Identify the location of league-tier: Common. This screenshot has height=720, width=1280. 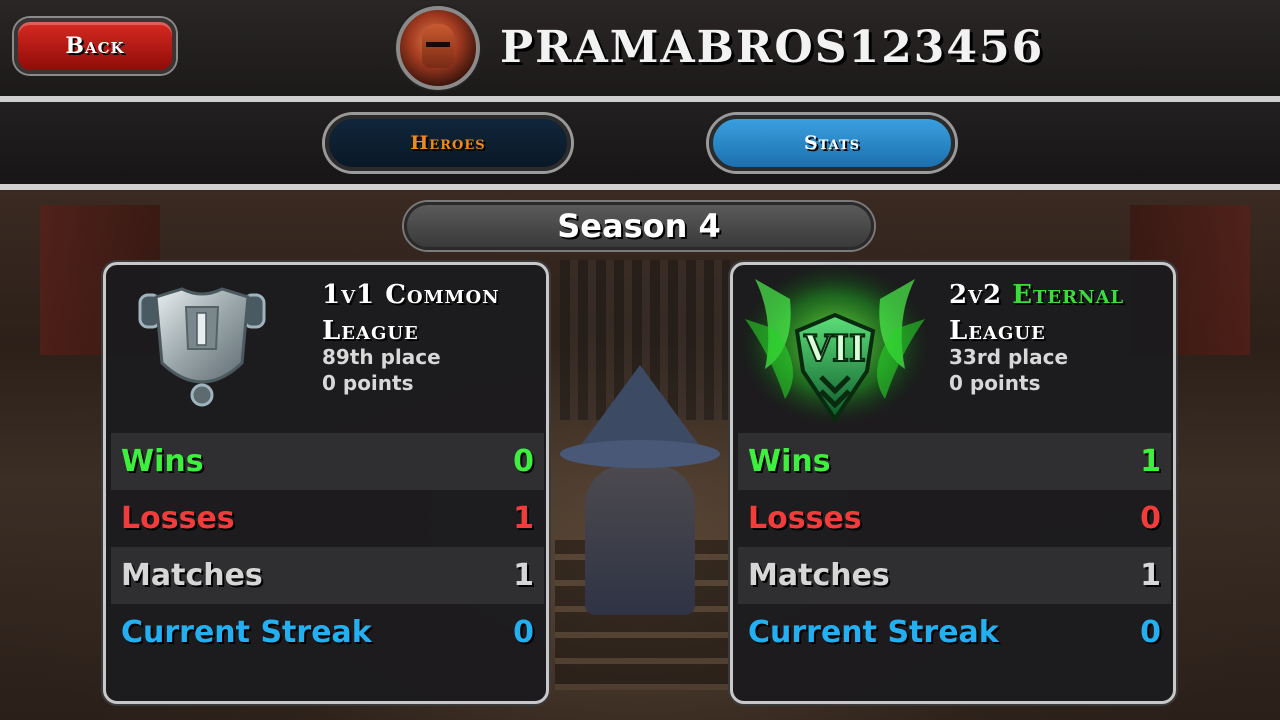
(442, 295).